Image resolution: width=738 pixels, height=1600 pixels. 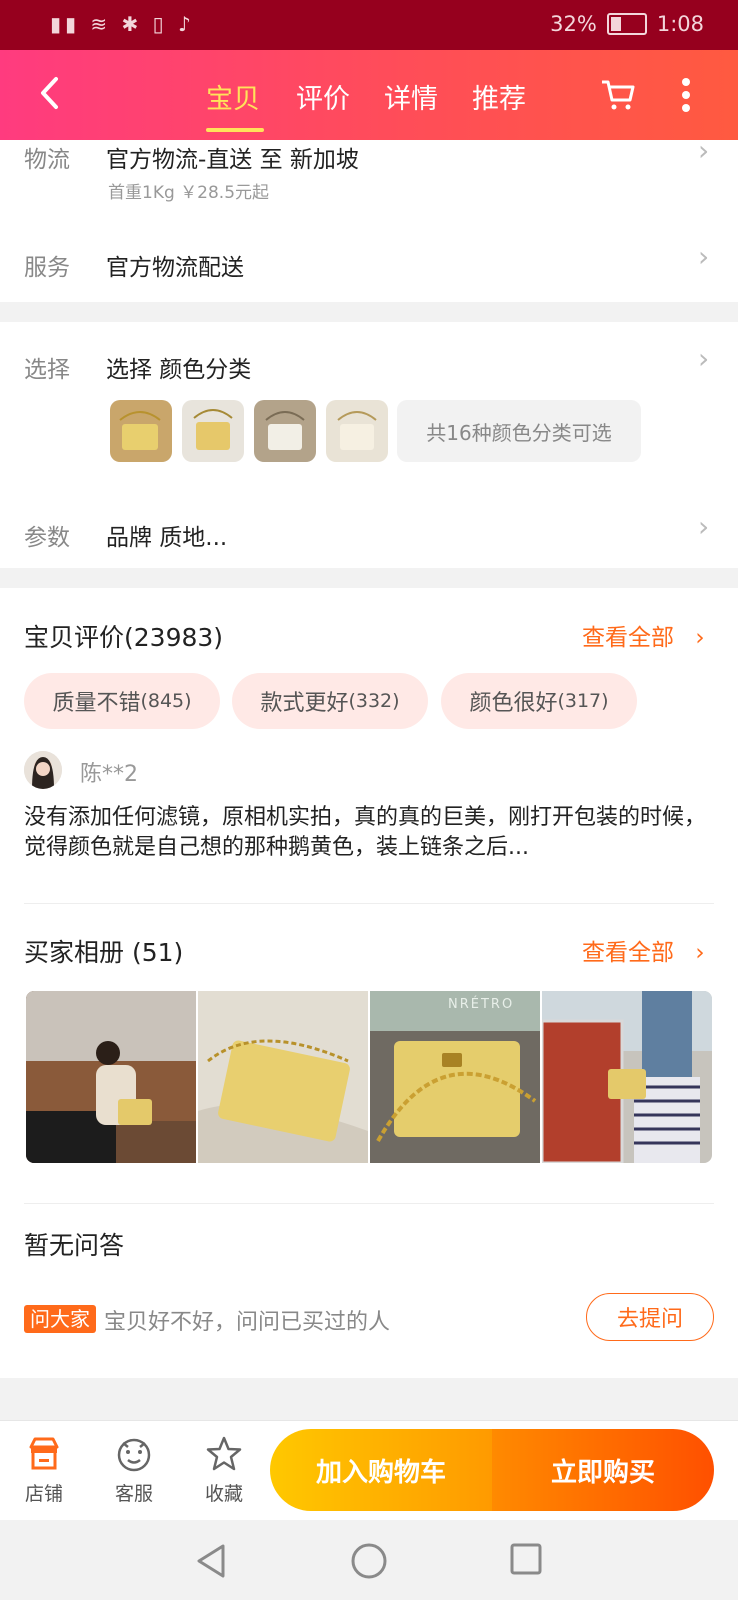 I want to click on shipping-value: 官方物流-直送 至 新加坡, so click(x=232, y=157).